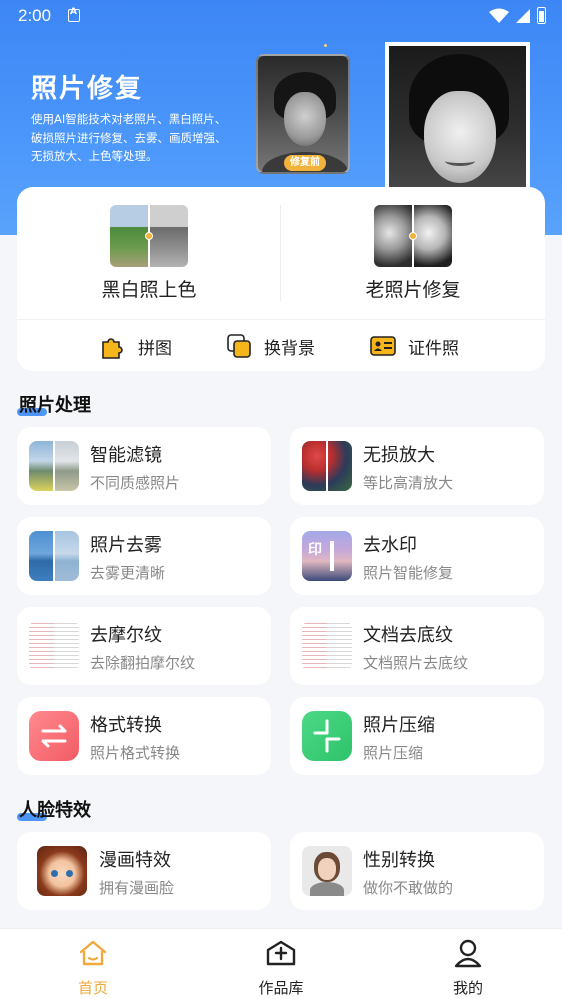 The image size is (562, 999). I want to click on before-badge: 修复前, so click(305, 163).